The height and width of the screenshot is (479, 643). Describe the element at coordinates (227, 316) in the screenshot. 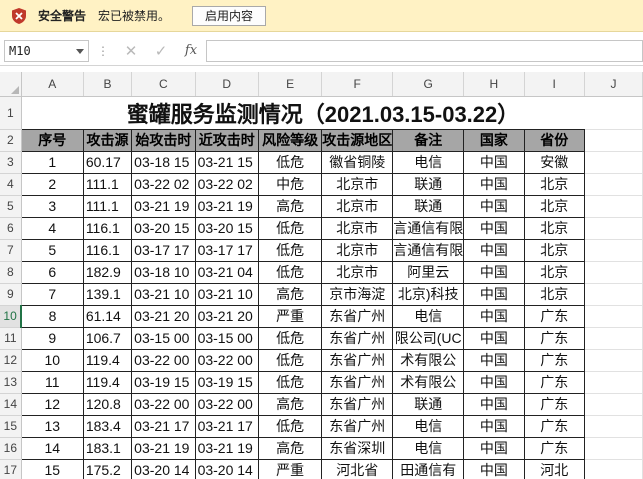

I see `cell-last: 03-21 20` at that location.